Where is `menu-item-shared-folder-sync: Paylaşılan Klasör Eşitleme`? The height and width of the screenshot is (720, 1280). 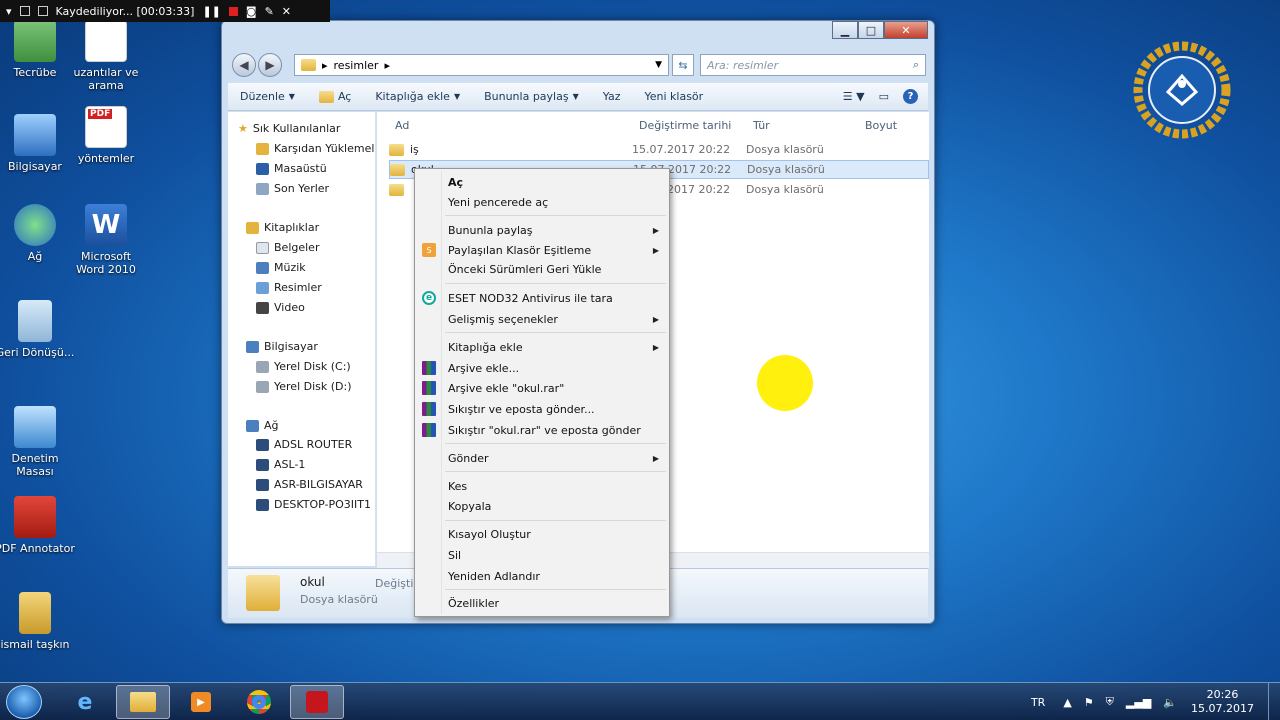 menu-item-shared-folder-sync: Paylaşılan Klasör Eşitleme is located at coordinates (519, 250).